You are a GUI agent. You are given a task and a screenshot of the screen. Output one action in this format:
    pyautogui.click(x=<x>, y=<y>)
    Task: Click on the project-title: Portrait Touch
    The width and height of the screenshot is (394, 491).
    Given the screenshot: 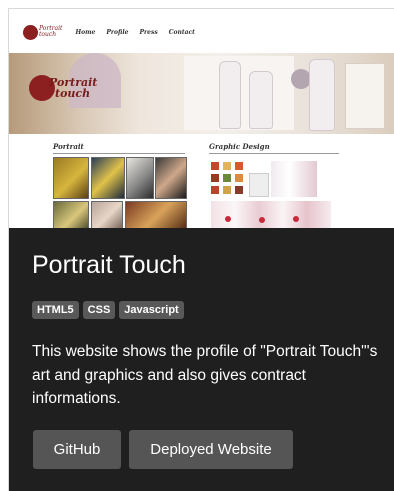 What is the action you would take?
    pyautogui.click(x=109, y=265)
    